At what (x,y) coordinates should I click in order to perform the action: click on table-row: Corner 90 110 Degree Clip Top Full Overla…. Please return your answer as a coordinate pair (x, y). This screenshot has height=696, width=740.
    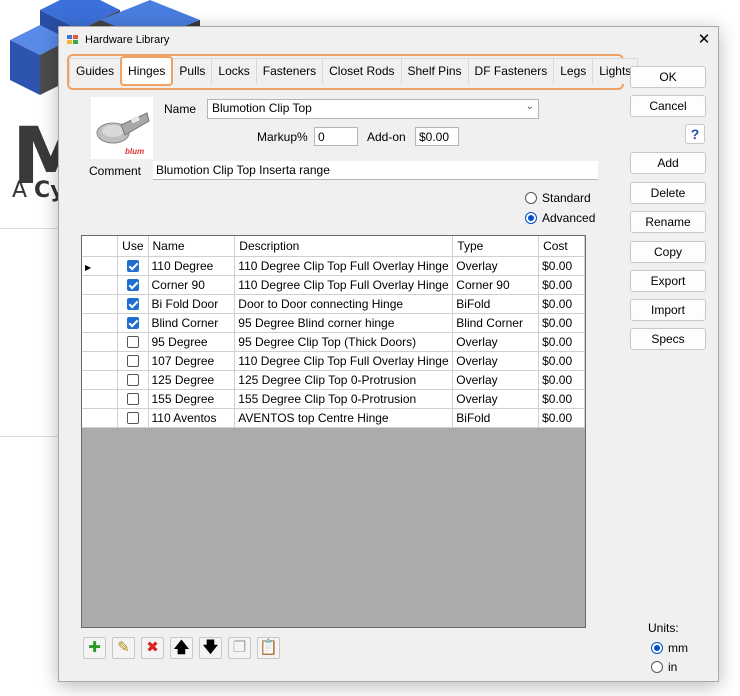
    Looking at the image, I should click on (333, 285).